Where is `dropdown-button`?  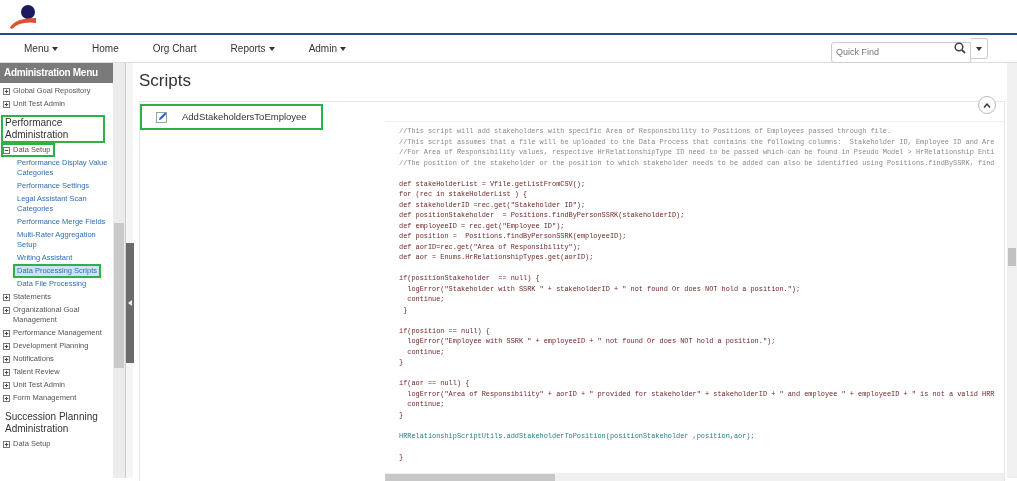
dropdown-button is located at coordinates (979, 48).